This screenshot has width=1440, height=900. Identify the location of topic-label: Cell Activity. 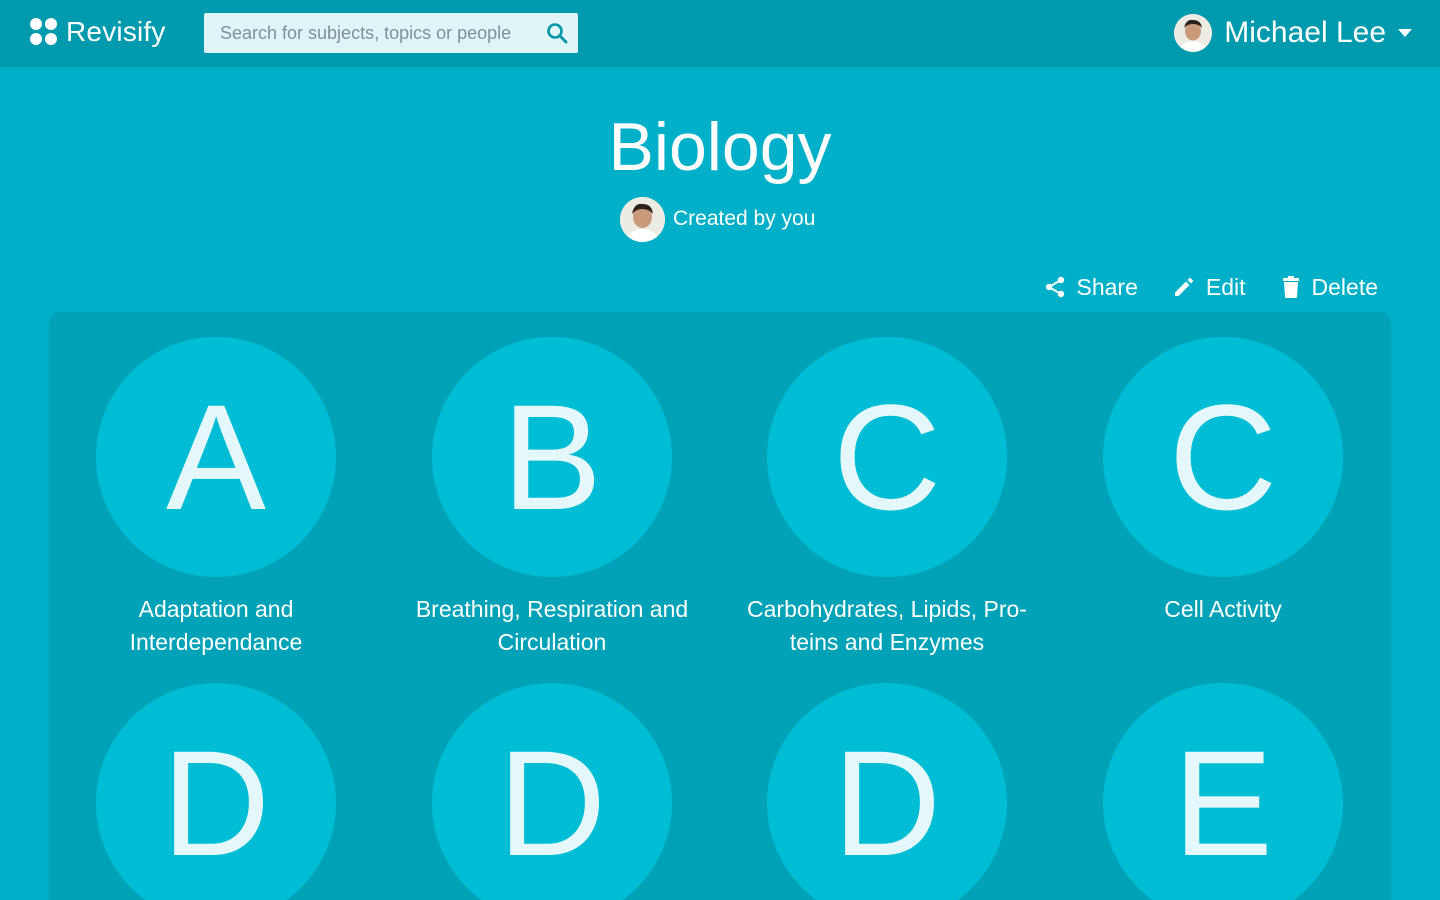
(1223, 609).